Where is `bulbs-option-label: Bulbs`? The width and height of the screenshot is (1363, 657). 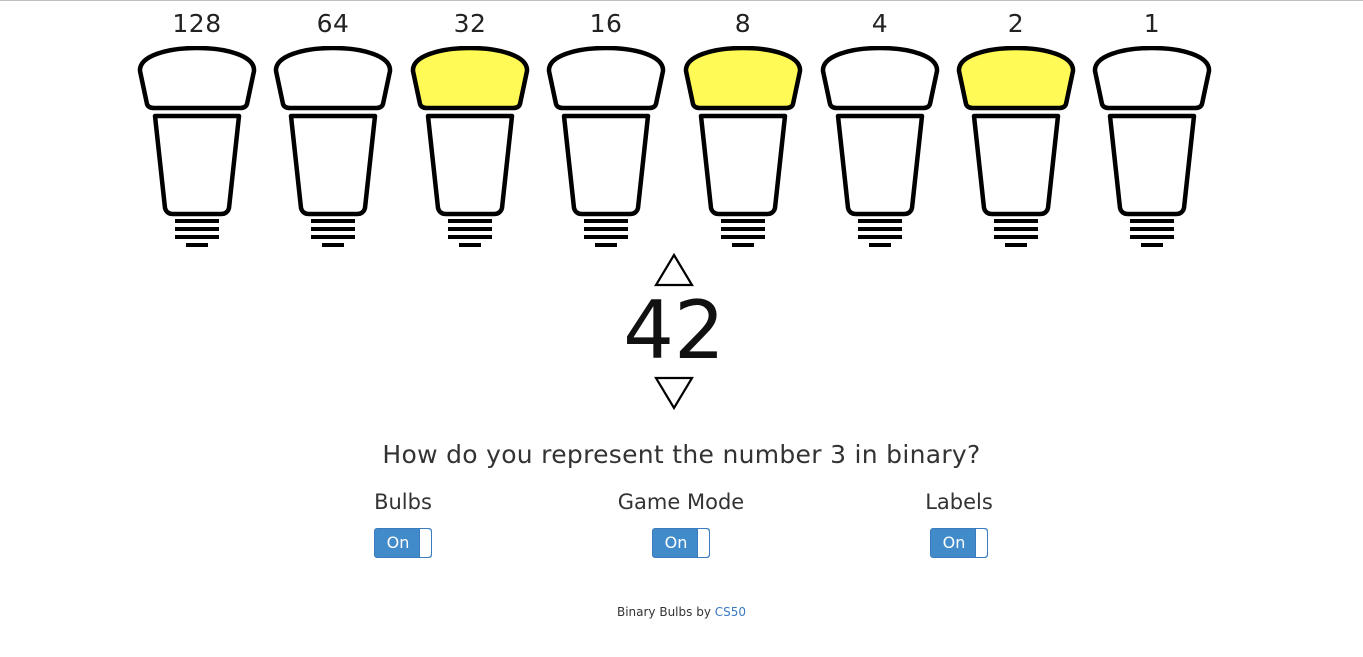
bulbs-option-label: Bulbs is located at coordinates (403, 502).